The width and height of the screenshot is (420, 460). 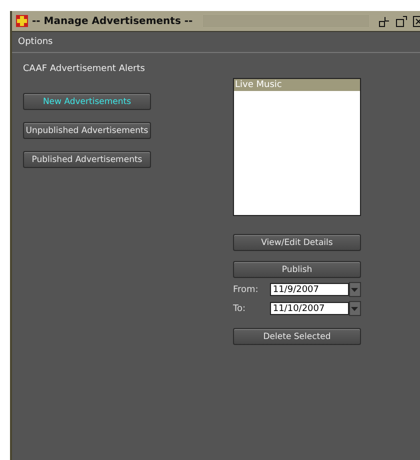 What do you see at coordinates (384, 21) in the screenshot?
I see `restore-icon` at bounding box center [384, 21].